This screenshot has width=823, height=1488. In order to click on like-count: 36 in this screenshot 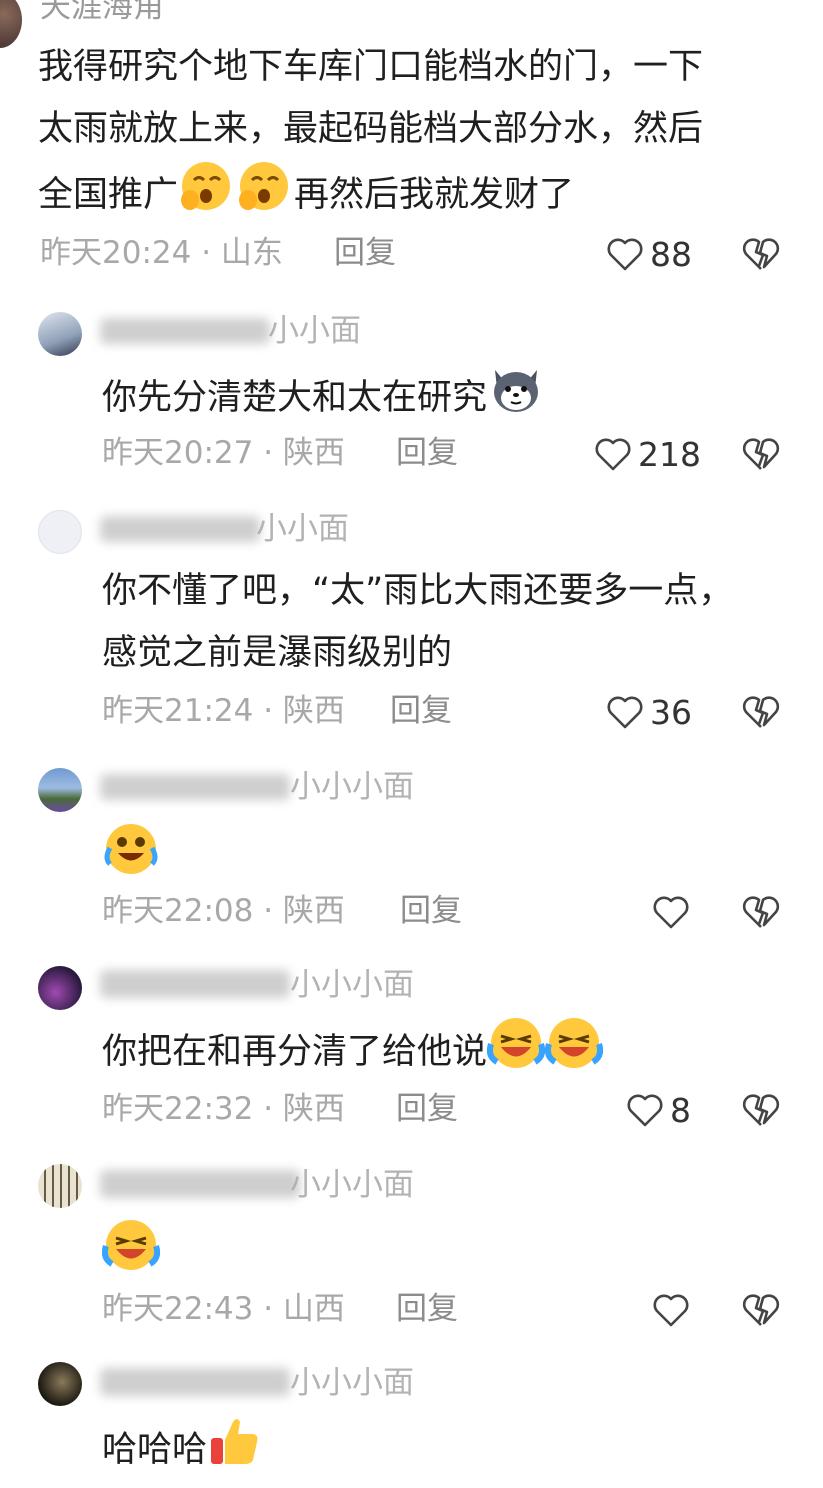, I will do `click(671, 712)`.